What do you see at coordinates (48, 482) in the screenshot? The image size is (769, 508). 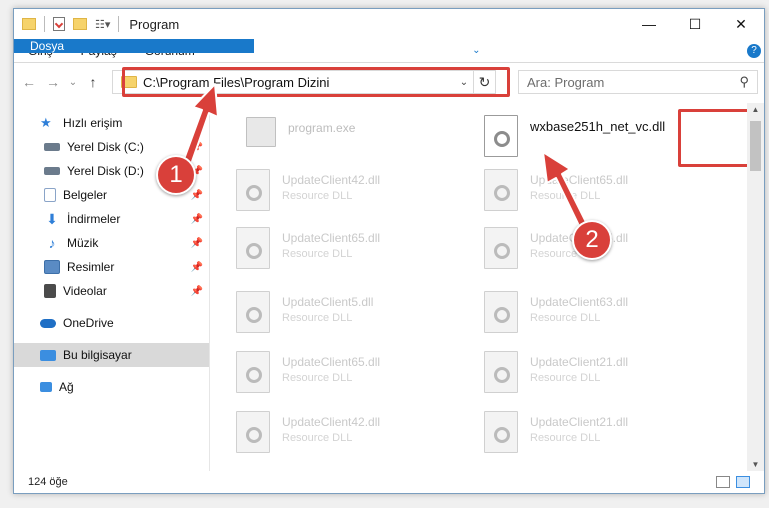 I see `item-count: 124 öğe` at bounding box center [48, 482].